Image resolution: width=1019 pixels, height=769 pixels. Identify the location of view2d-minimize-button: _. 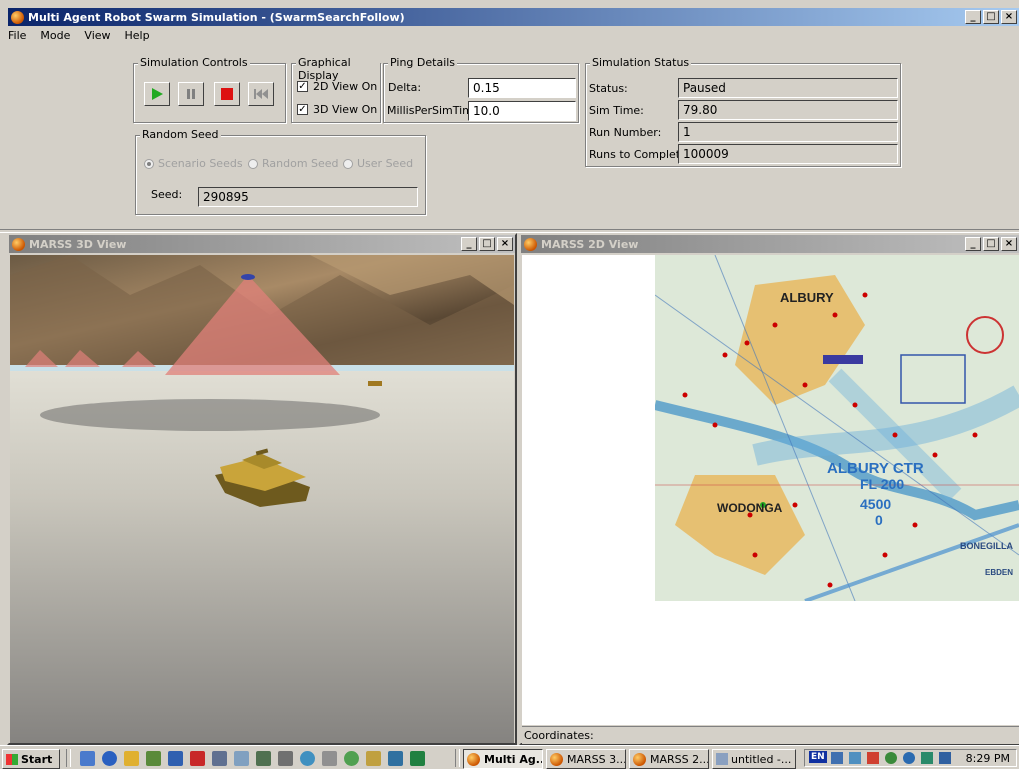
(973, 244).